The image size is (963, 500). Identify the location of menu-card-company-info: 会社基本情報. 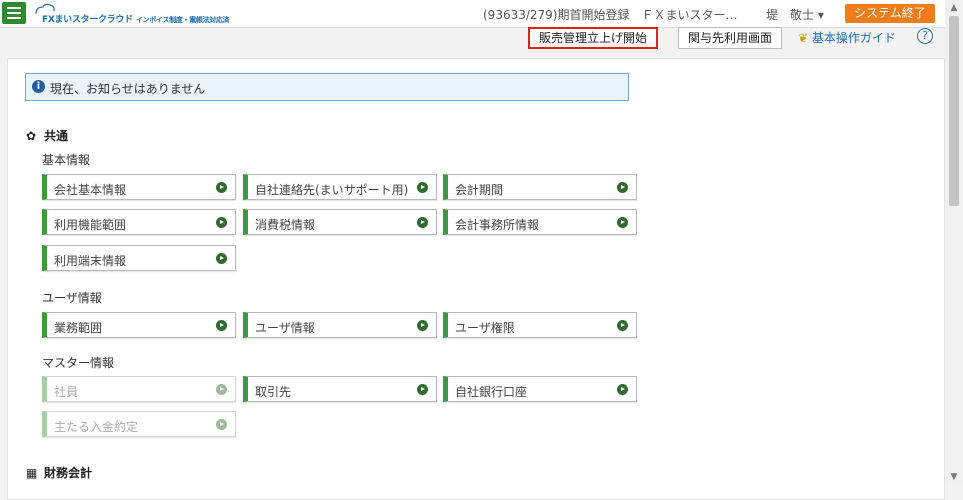
(139, 187).